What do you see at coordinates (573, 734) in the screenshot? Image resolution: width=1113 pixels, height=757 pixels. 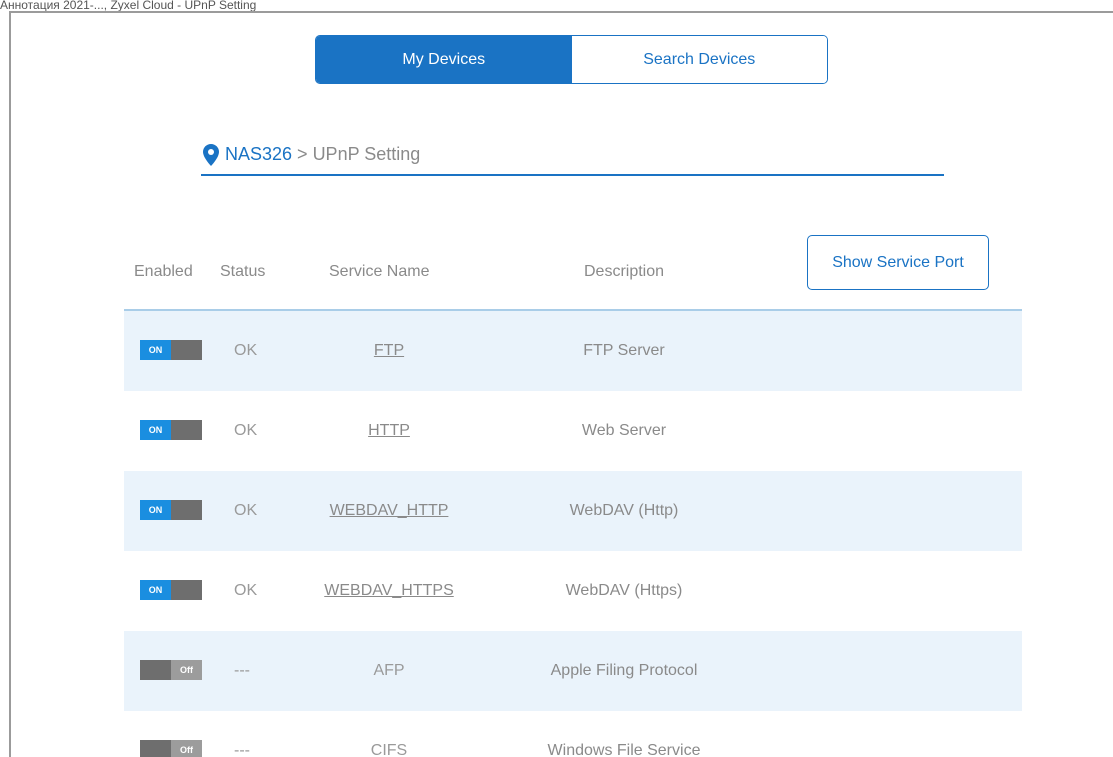 I see `table-row: Off --- CIFS Windows File Service` at bounding box center [573, 734].